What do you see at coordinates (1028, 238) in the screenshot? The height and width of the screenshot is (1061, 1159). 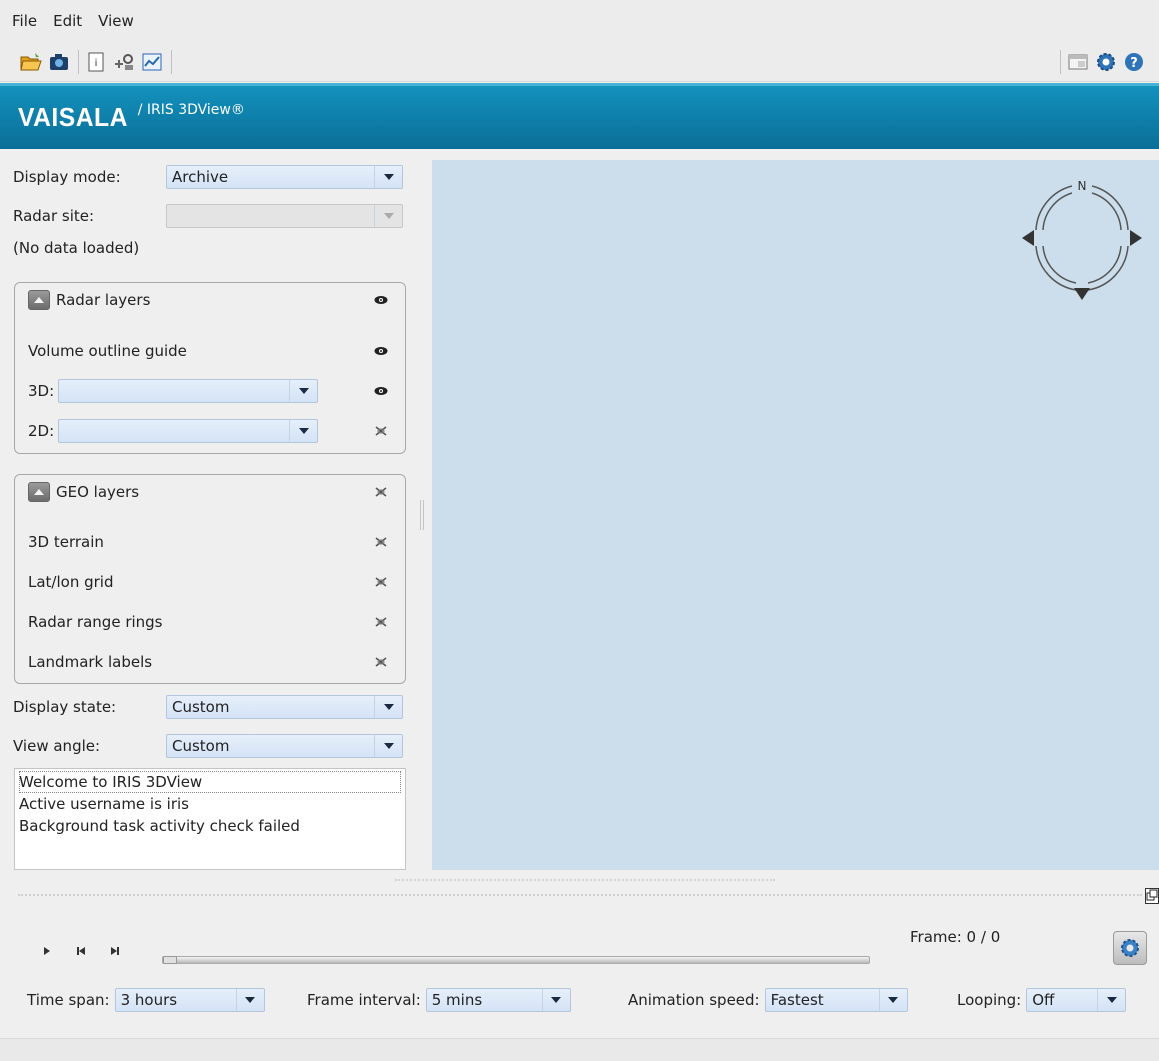 I see `rotate-left-arrow` at bounding box center [1028, 238].